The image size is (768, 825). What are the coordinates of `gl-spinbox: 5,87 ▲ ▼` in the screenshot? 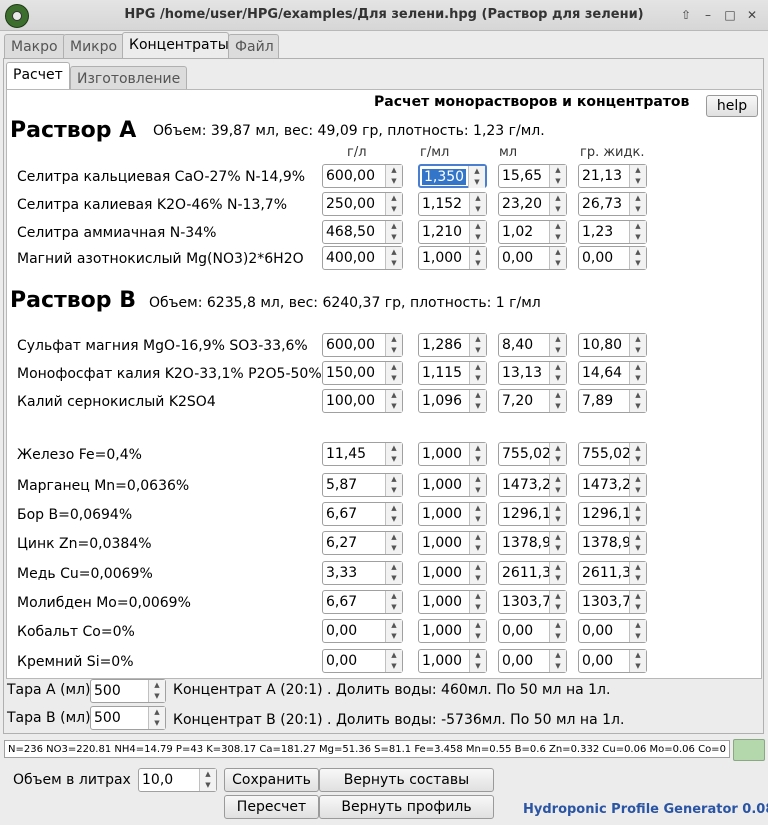 It's located at (362, 485).